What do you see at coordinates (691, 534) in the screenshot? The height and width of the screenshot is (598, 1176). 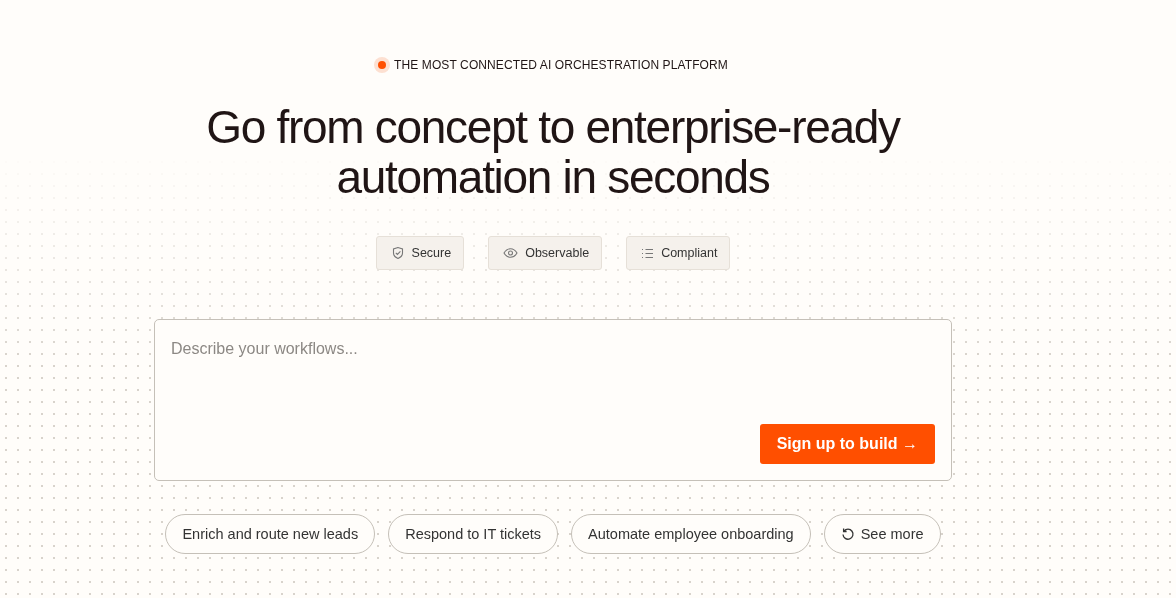 I see `suggestion-chip: Automate employee onboarding` at bounding box center [691, 534].